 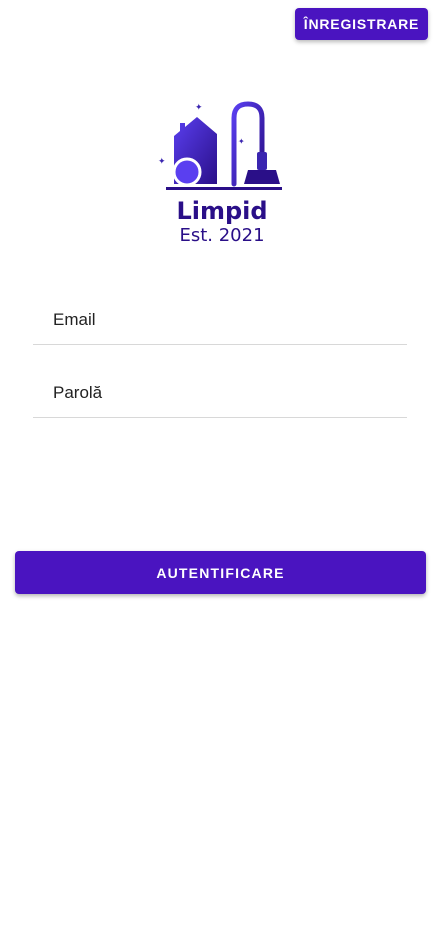 What do you see at coordinates (222, 211) in the screenshot?
I see `brand-name: Limpid` at bounding box center [222, 211].